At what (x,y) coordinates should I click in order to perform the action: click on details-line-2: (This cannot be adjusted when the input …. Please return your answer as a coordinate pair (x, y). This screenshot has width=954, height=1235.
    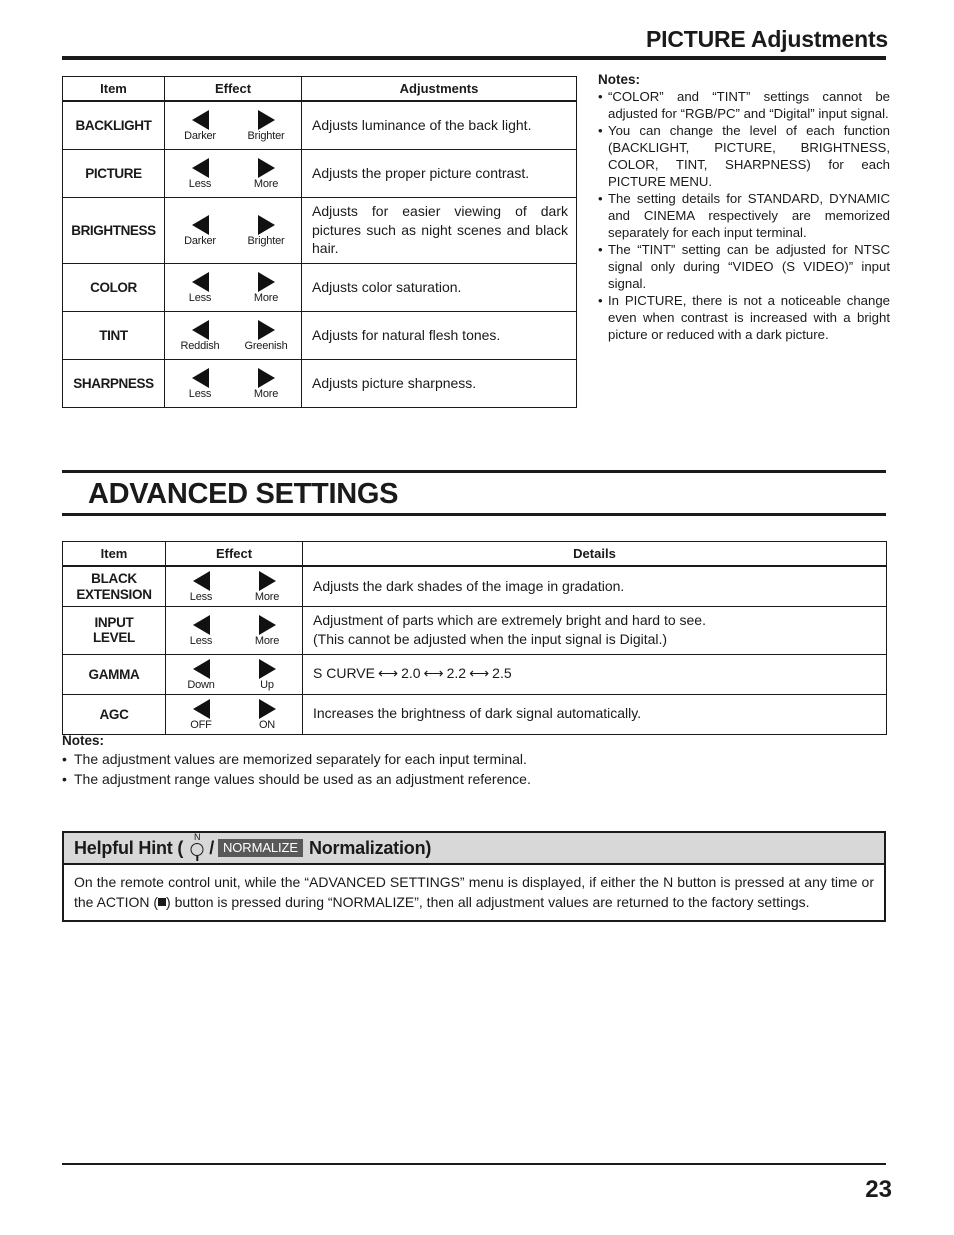
    Looking at the image, I should click on (490, 639).